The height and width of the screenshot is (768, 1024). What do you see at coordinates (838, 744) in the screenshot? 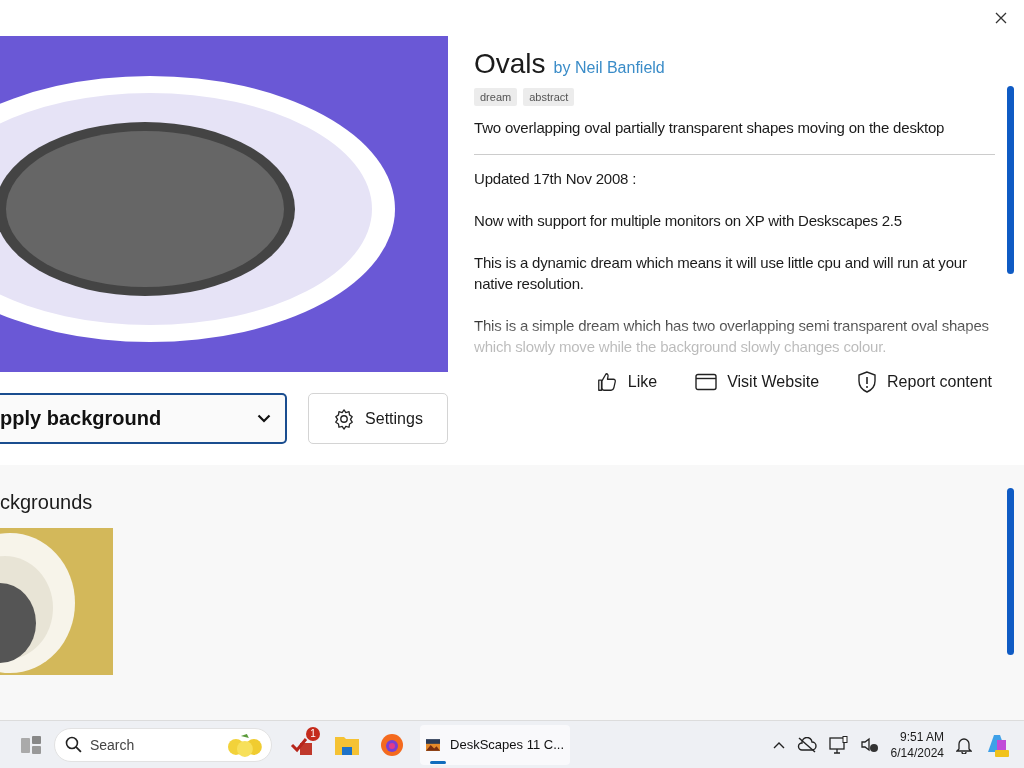
I see `monitor-icon` at bounding box center [838, 744].